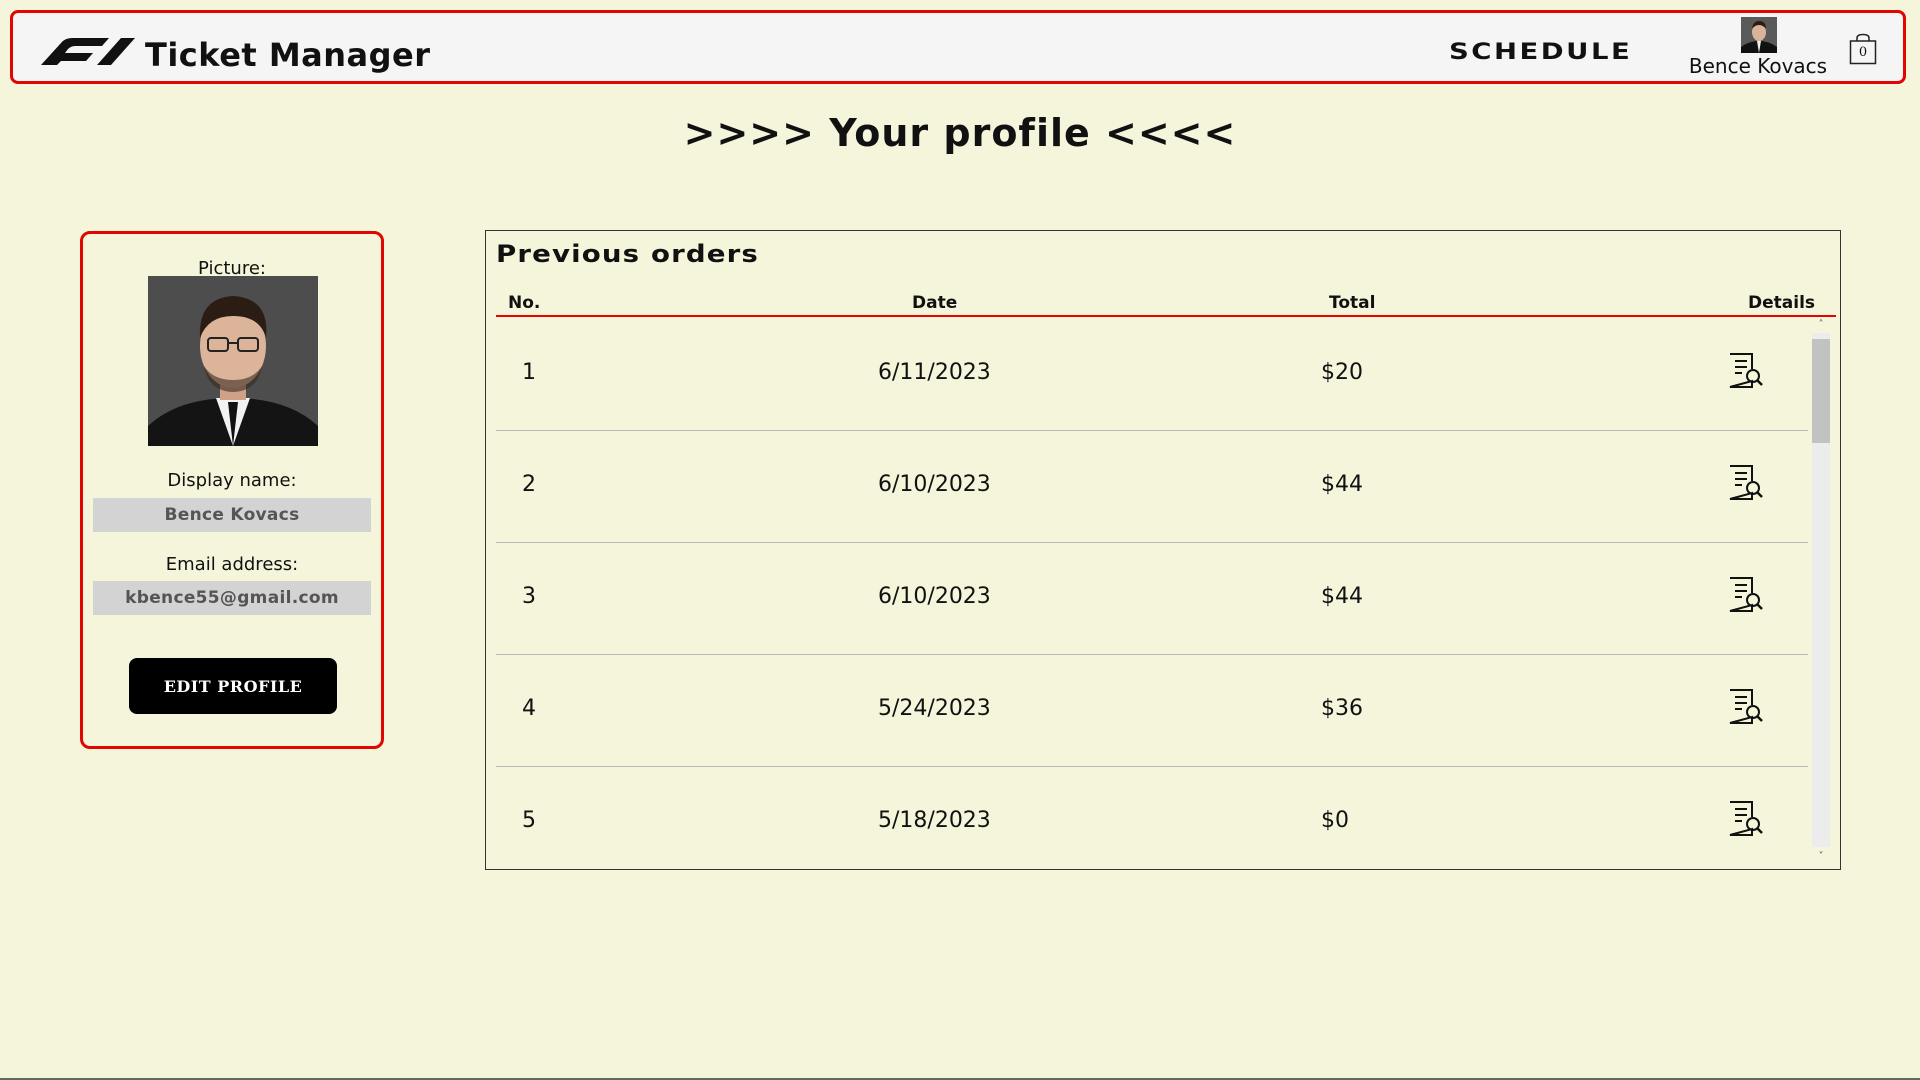  Describe the element at coordinates (1166, 316) in the screenshot. I see `header-divider` at that location.